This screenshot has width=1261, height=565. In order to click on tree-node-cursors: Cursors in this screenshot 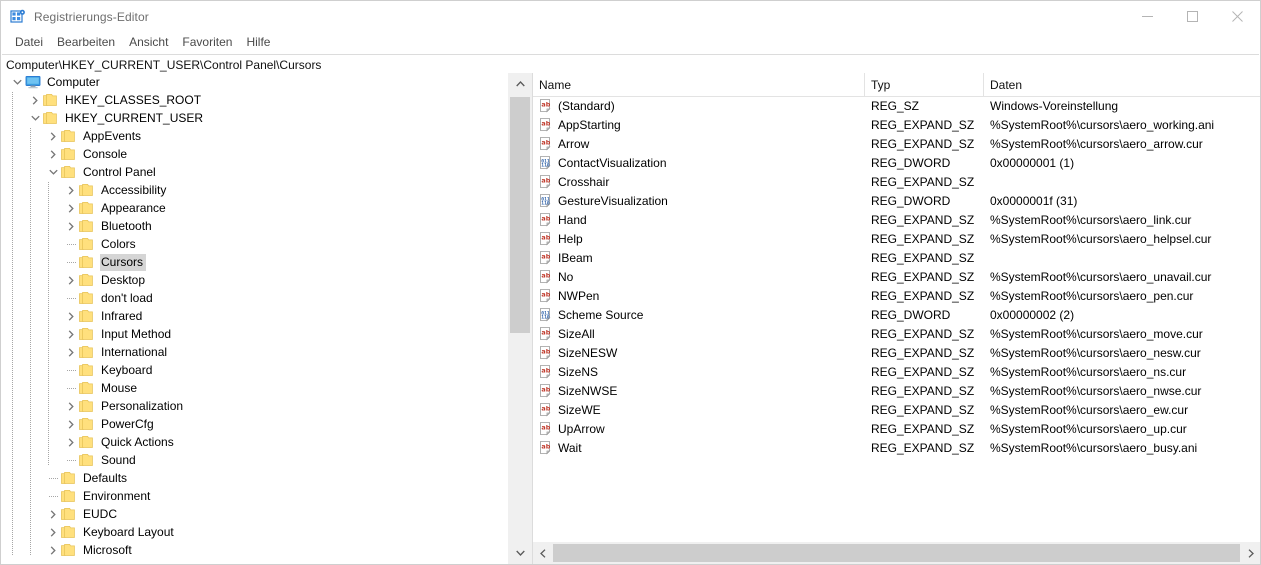, I will do `click(254, 262)`.